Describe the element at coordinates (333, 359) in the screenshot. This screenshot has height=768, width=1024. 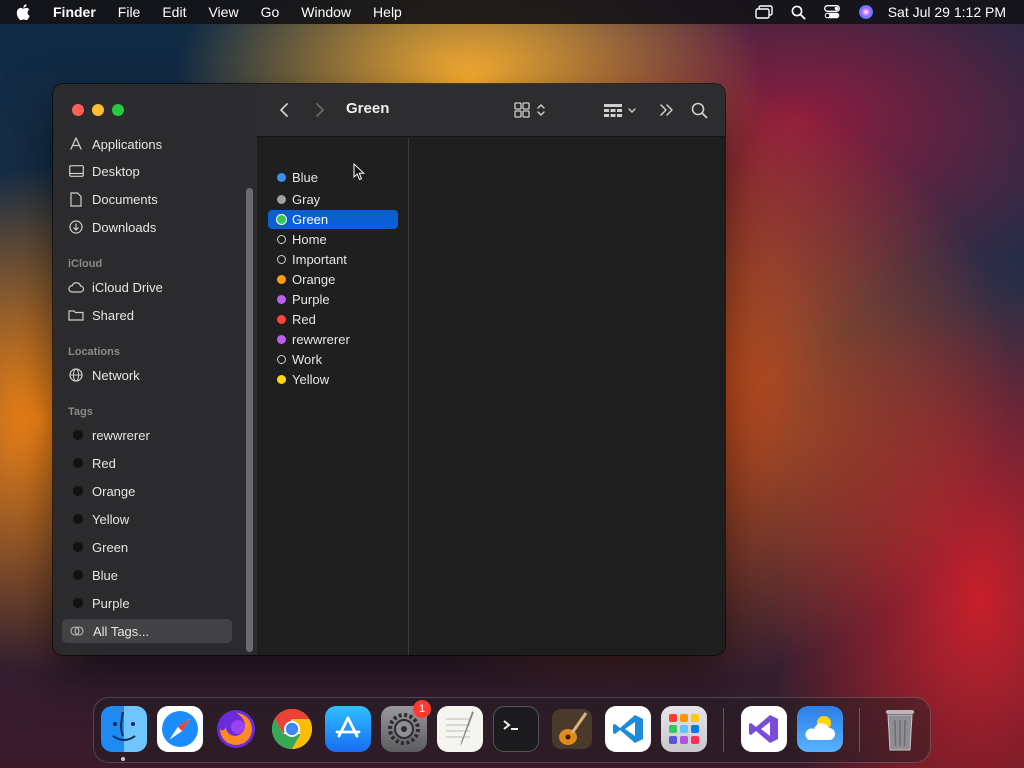
I see `tag-row-work: Work` at that location.